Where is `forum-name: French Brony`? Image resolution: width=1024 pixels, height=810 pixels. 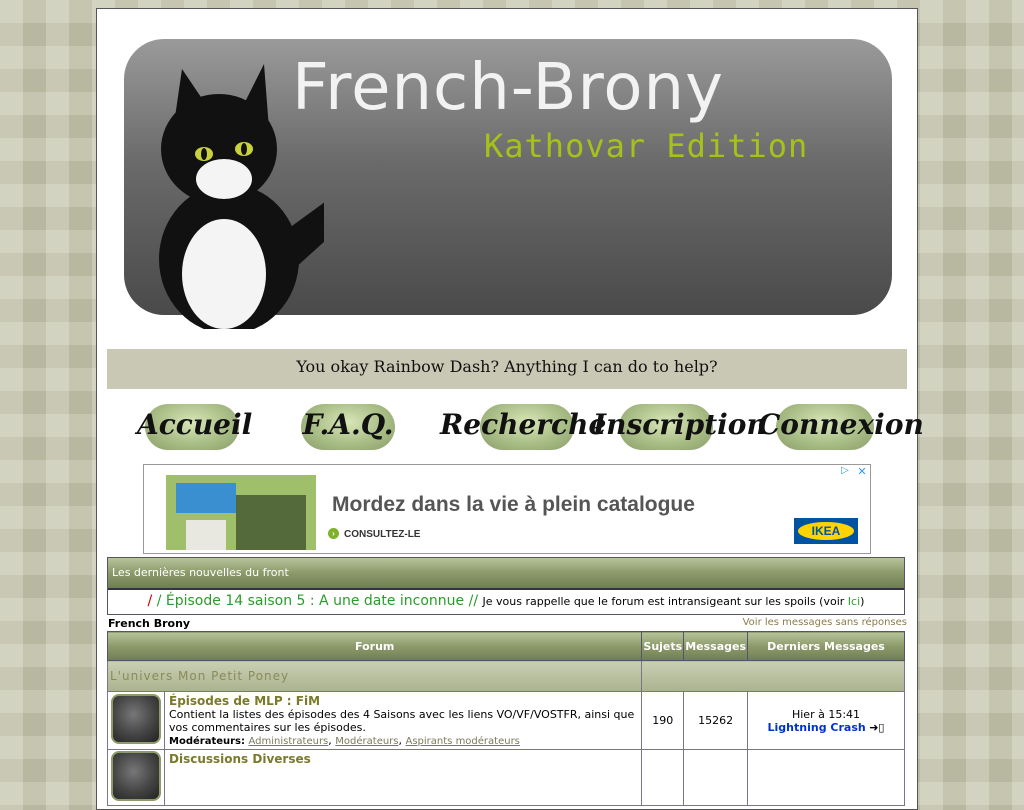 forum-name: French Brony is located at coordinates (149, 623).